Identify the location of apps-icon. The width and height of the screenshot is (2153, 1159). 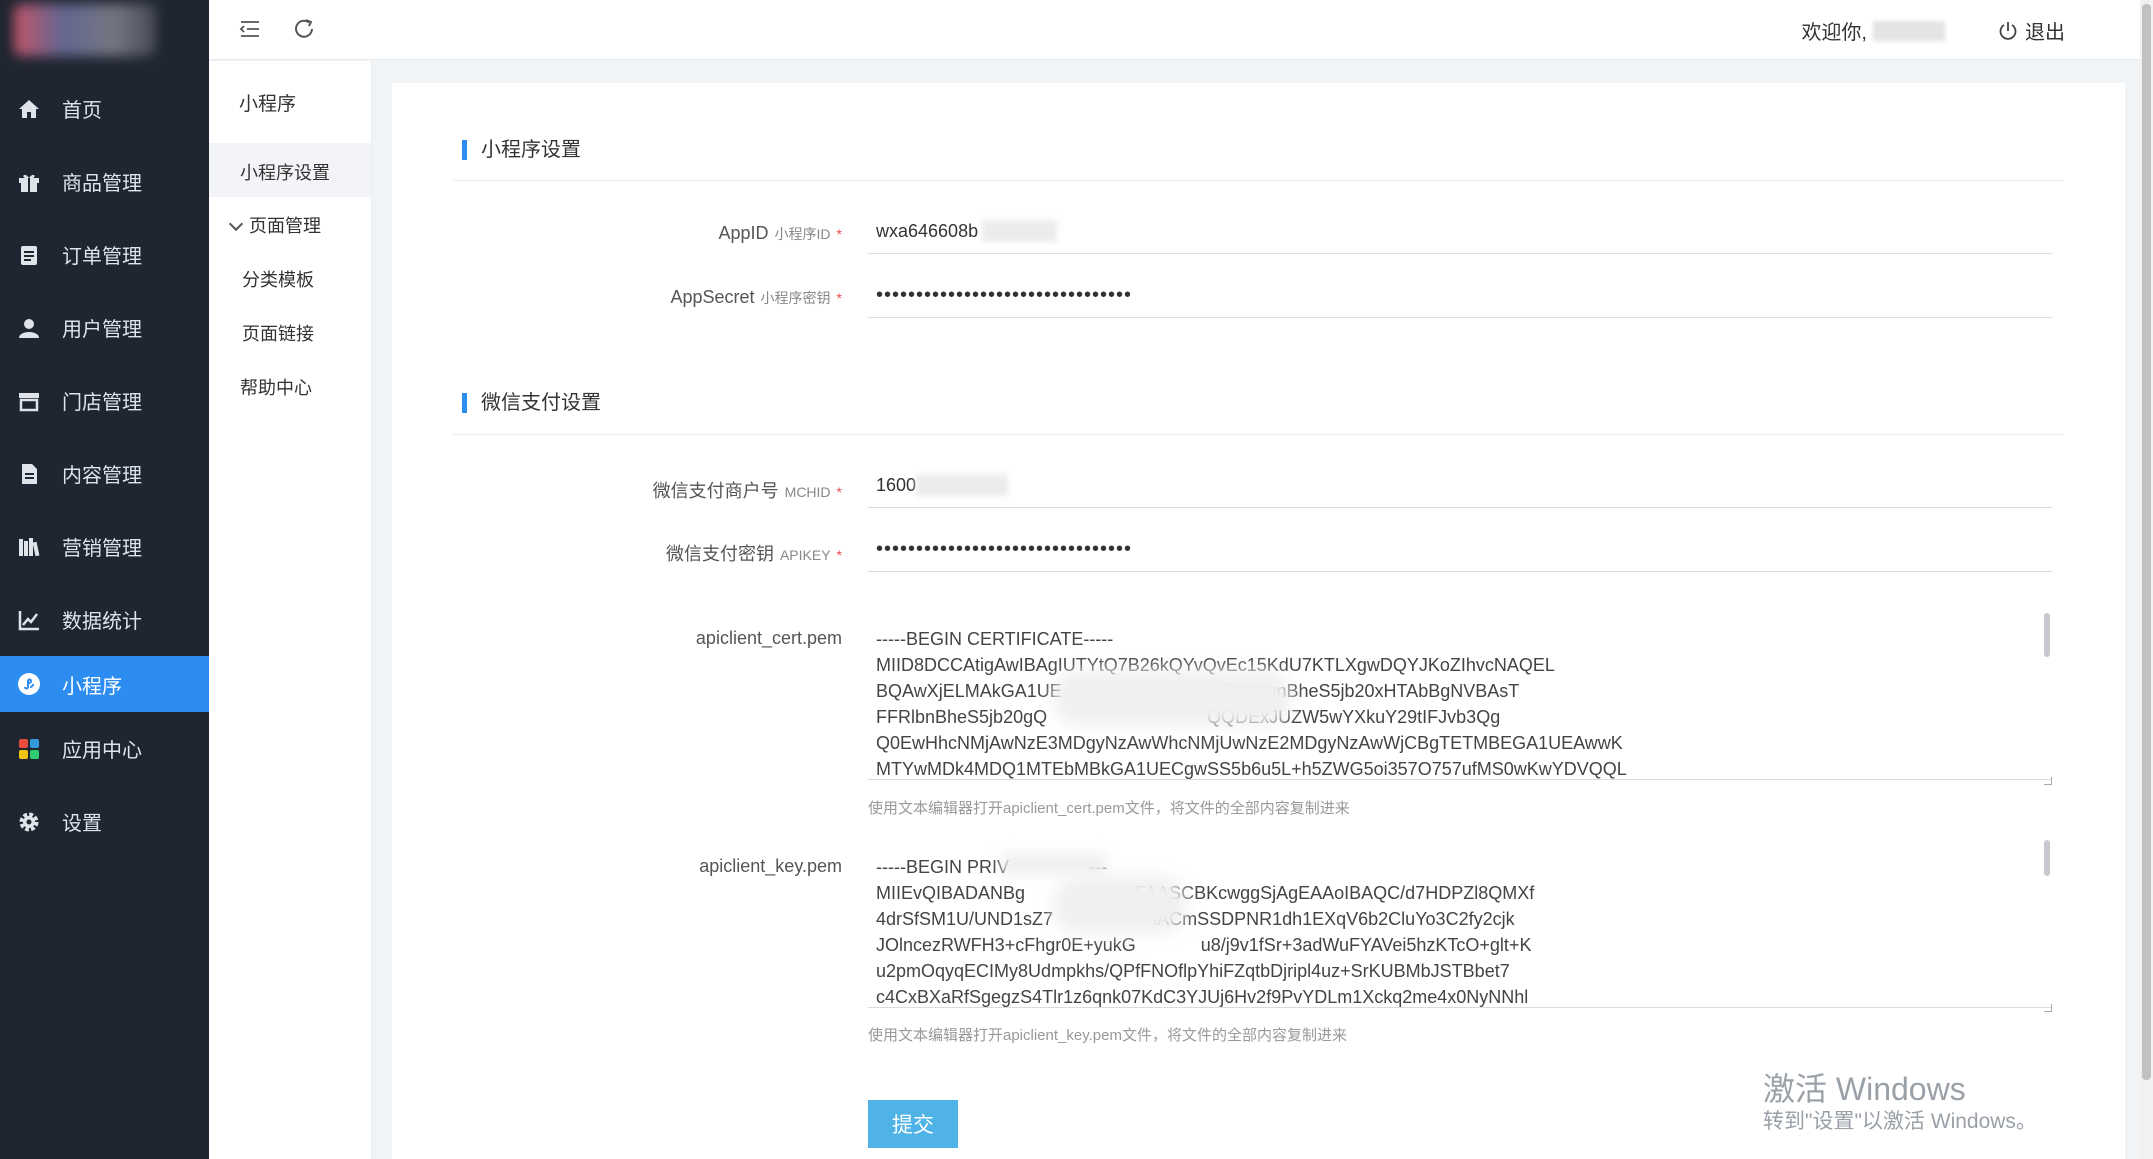
(29, 749).